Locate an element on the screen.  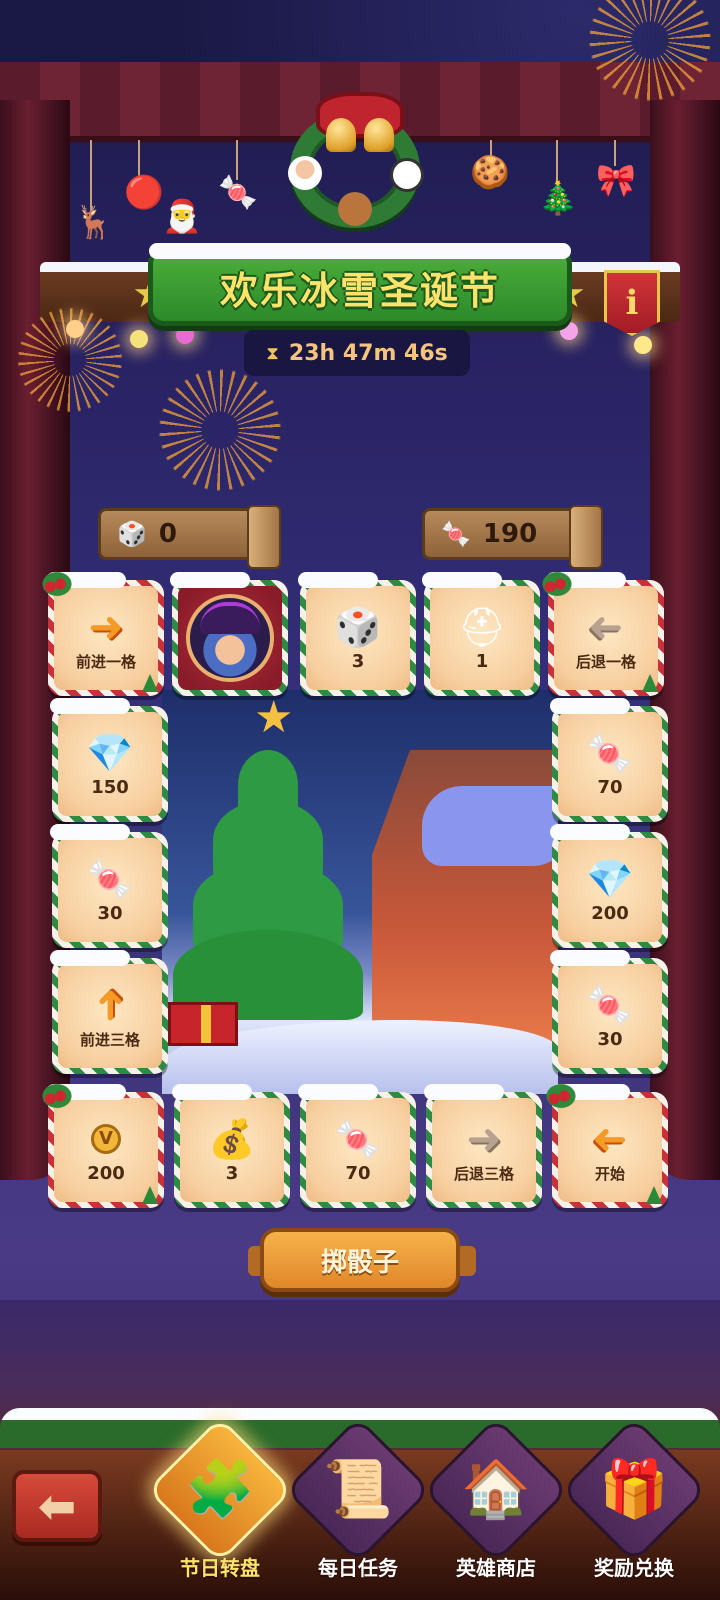
roll-dice-button: 掷骰子 is located at coordinates (362, 1260).